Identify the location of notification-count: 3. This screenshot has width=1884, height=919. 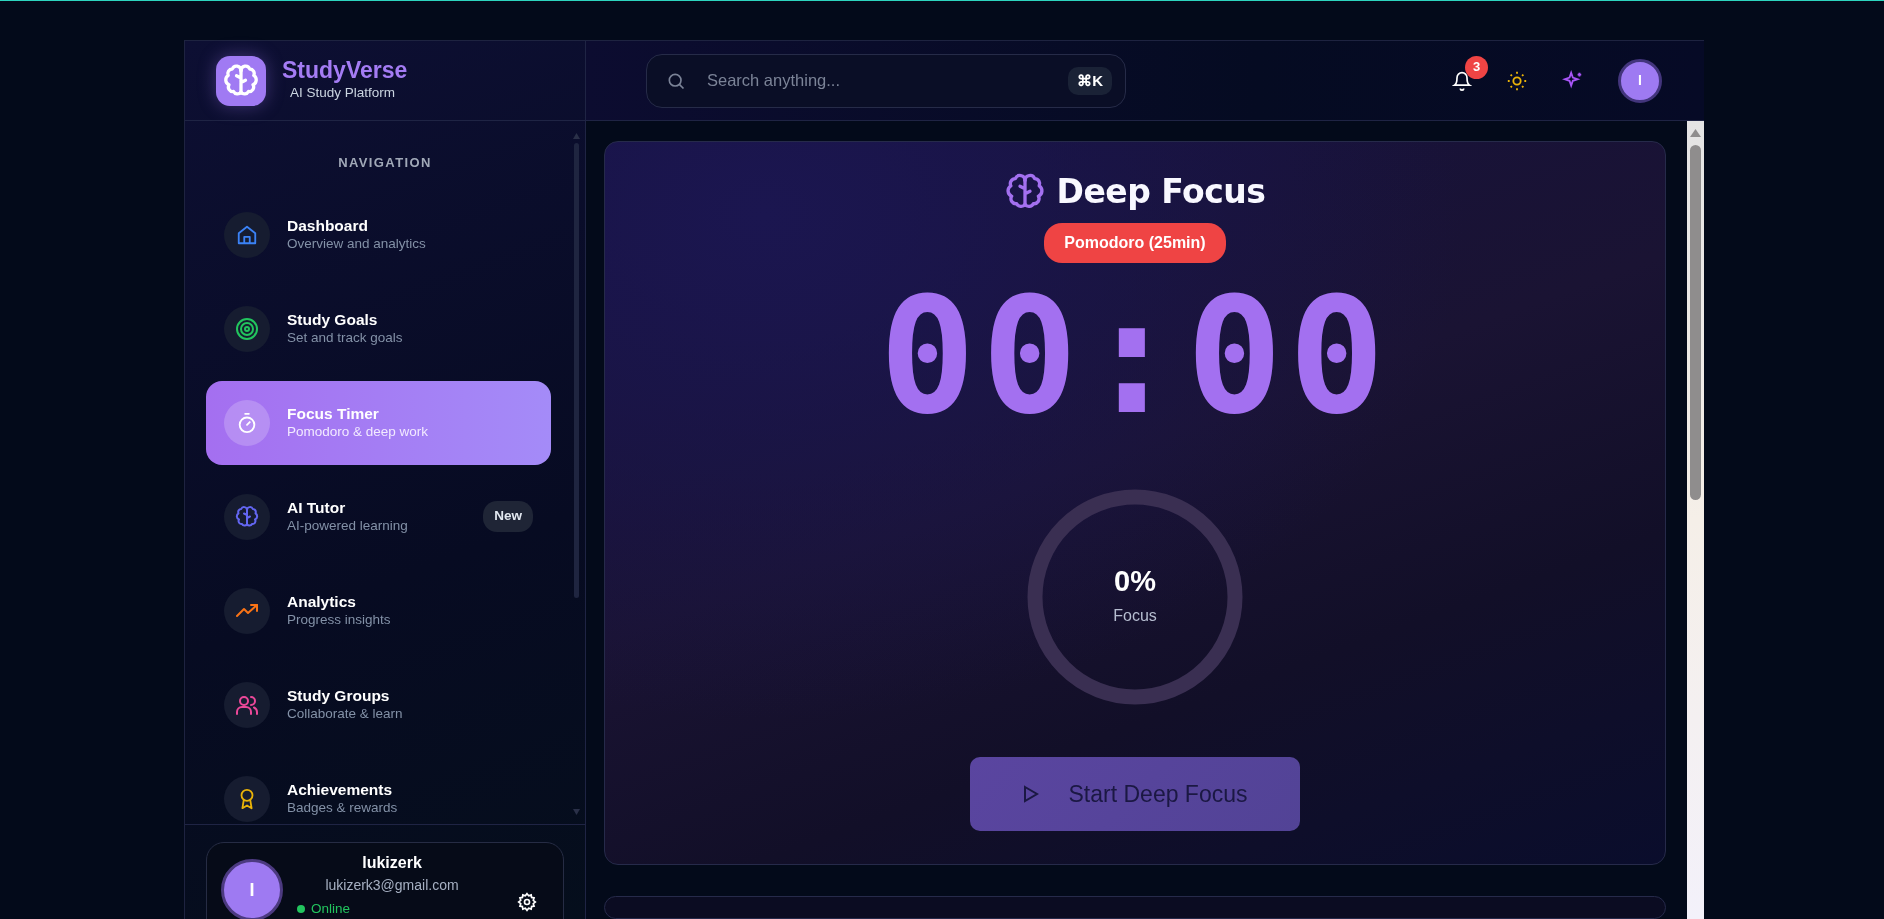
(1476, 67).